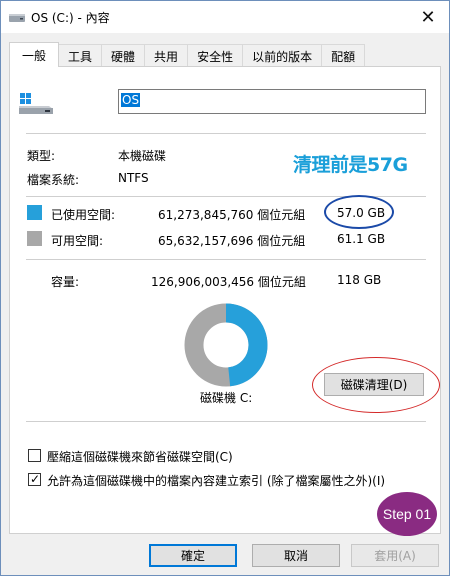 The height and width of the screenshot is (576, 450). What do you see at coordinates (428, 17) in the screenshot?
I see `close-button: ✕` at bounding box center [428, 17].